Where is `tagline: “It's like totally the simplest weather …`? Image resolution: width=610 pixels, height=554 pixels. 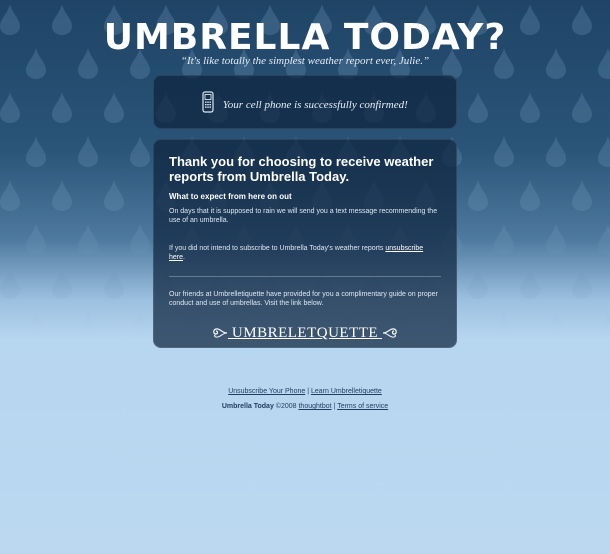 tagline: “It's like totally the simplest weather … is located at coordinates (305, 61).